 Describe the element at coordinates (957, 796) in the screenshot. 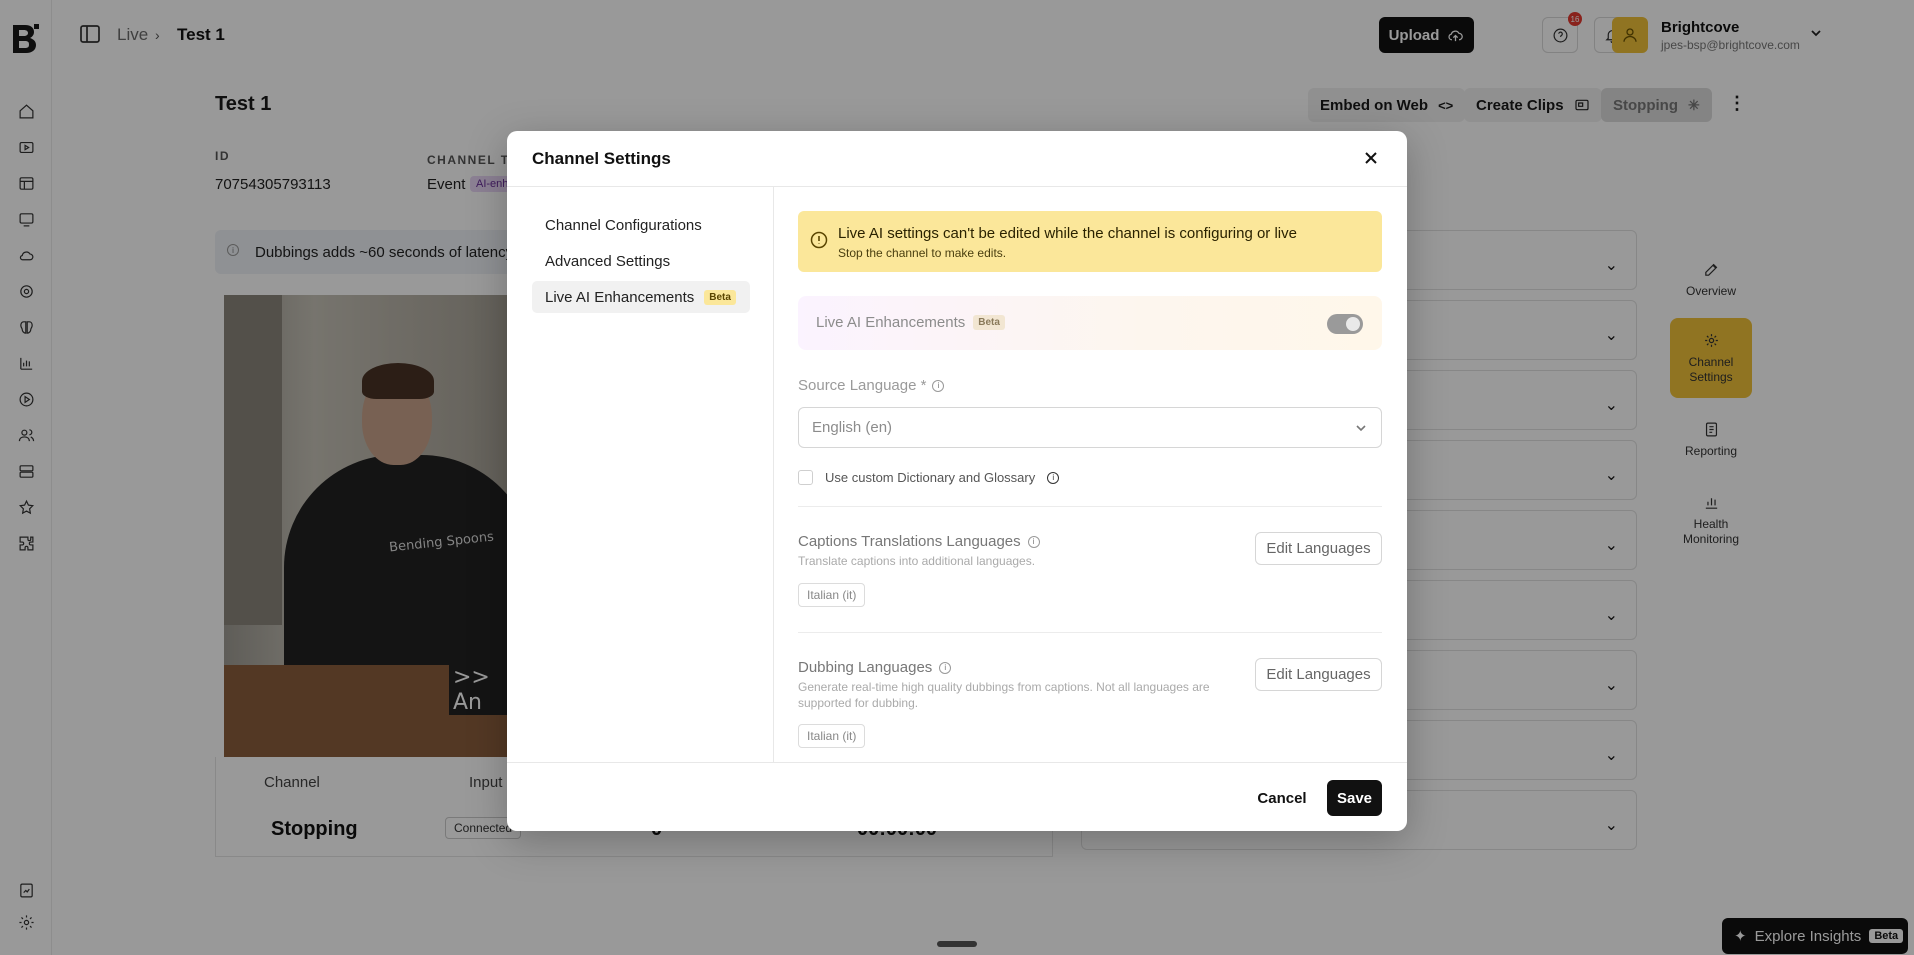

I see `modal-footer: Cancel Save` at that location.